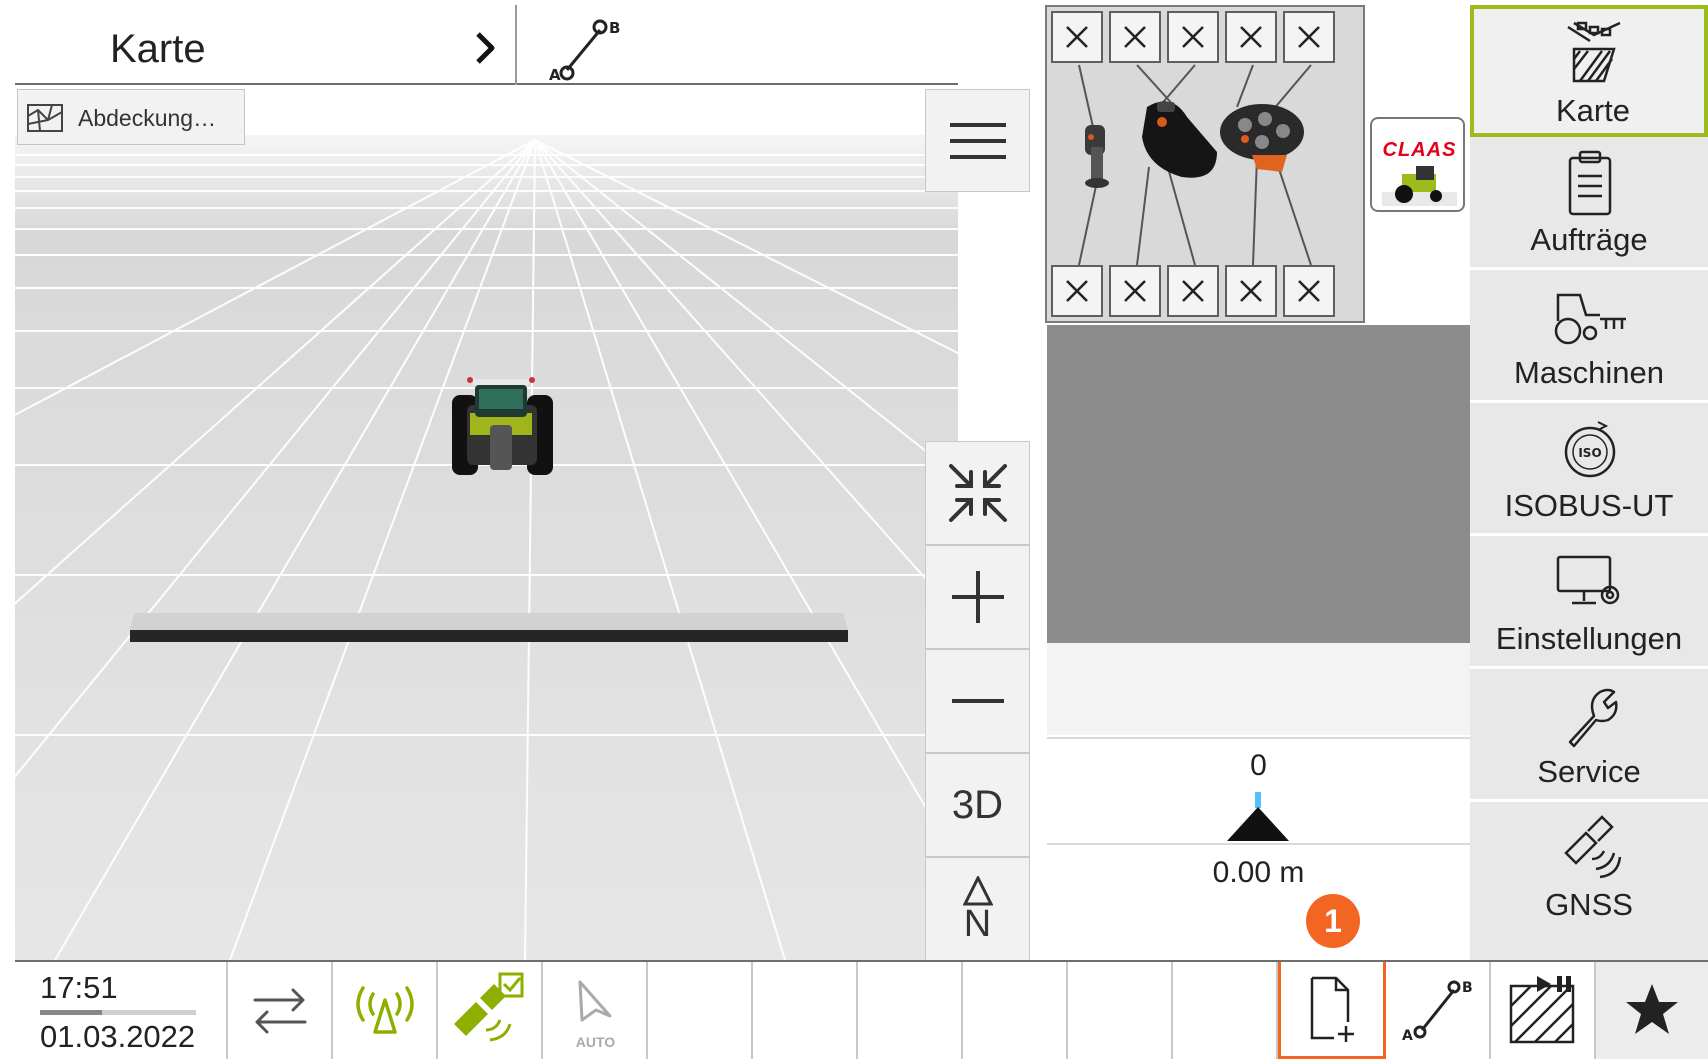 This screenshot has height=1059, width=1708. I want to click on clipboard-icon, so click(1590, 183).